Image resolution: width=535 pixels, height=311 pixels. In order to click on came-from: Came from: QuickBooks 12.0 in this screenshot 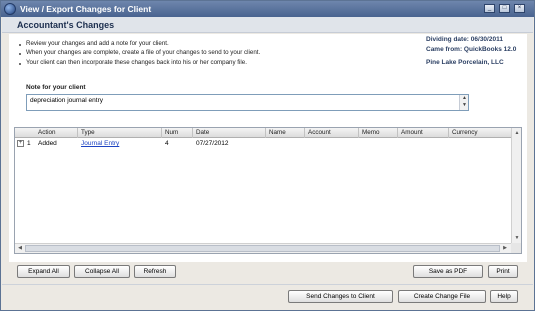, I will do `click(471, 49)`.